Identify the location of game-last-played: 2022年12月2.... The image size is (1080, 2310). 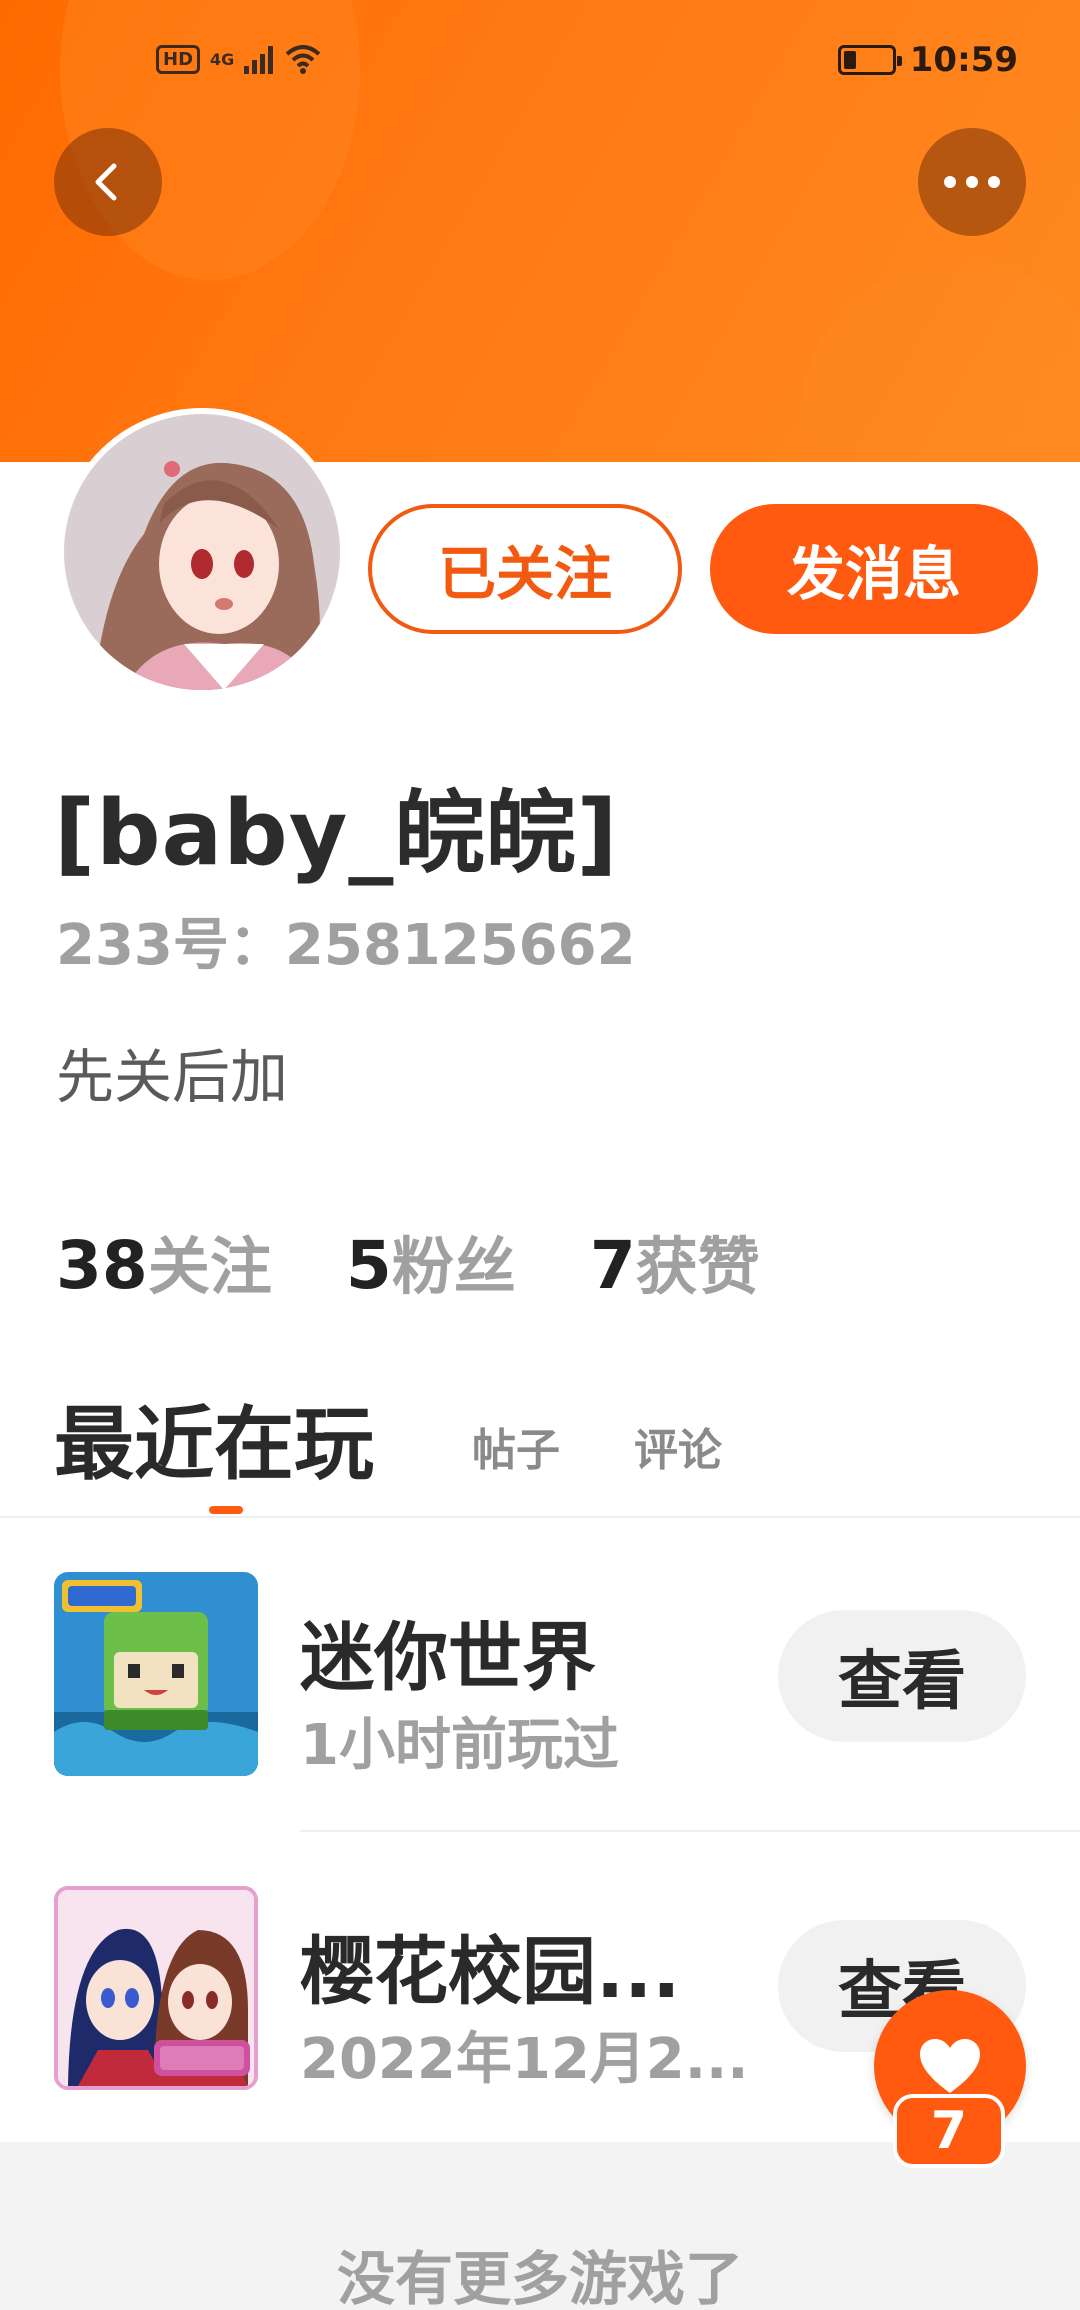
(524, 2059).